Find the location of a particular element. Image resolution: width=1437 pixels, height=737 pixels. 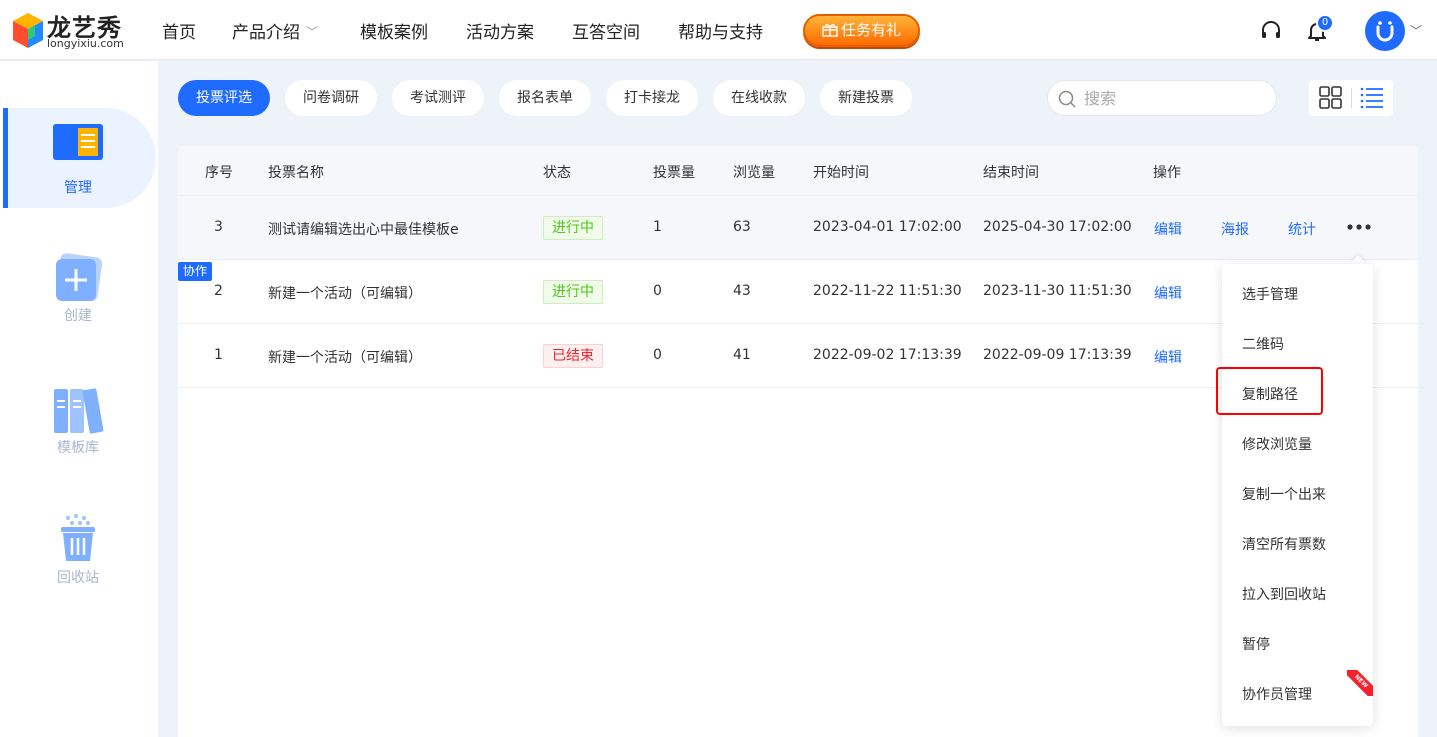

menu-item-pause: 暂停 is located at coordinates (1297, 645).